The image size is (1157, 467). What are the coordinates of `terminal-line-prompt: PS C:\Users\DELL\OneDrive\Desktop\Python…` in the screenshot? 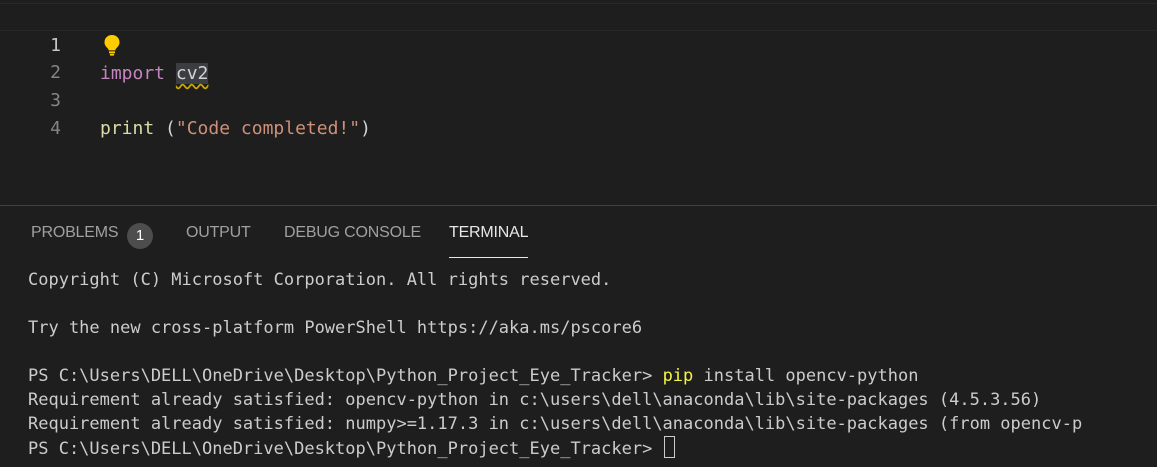 It's located at (351, 448).